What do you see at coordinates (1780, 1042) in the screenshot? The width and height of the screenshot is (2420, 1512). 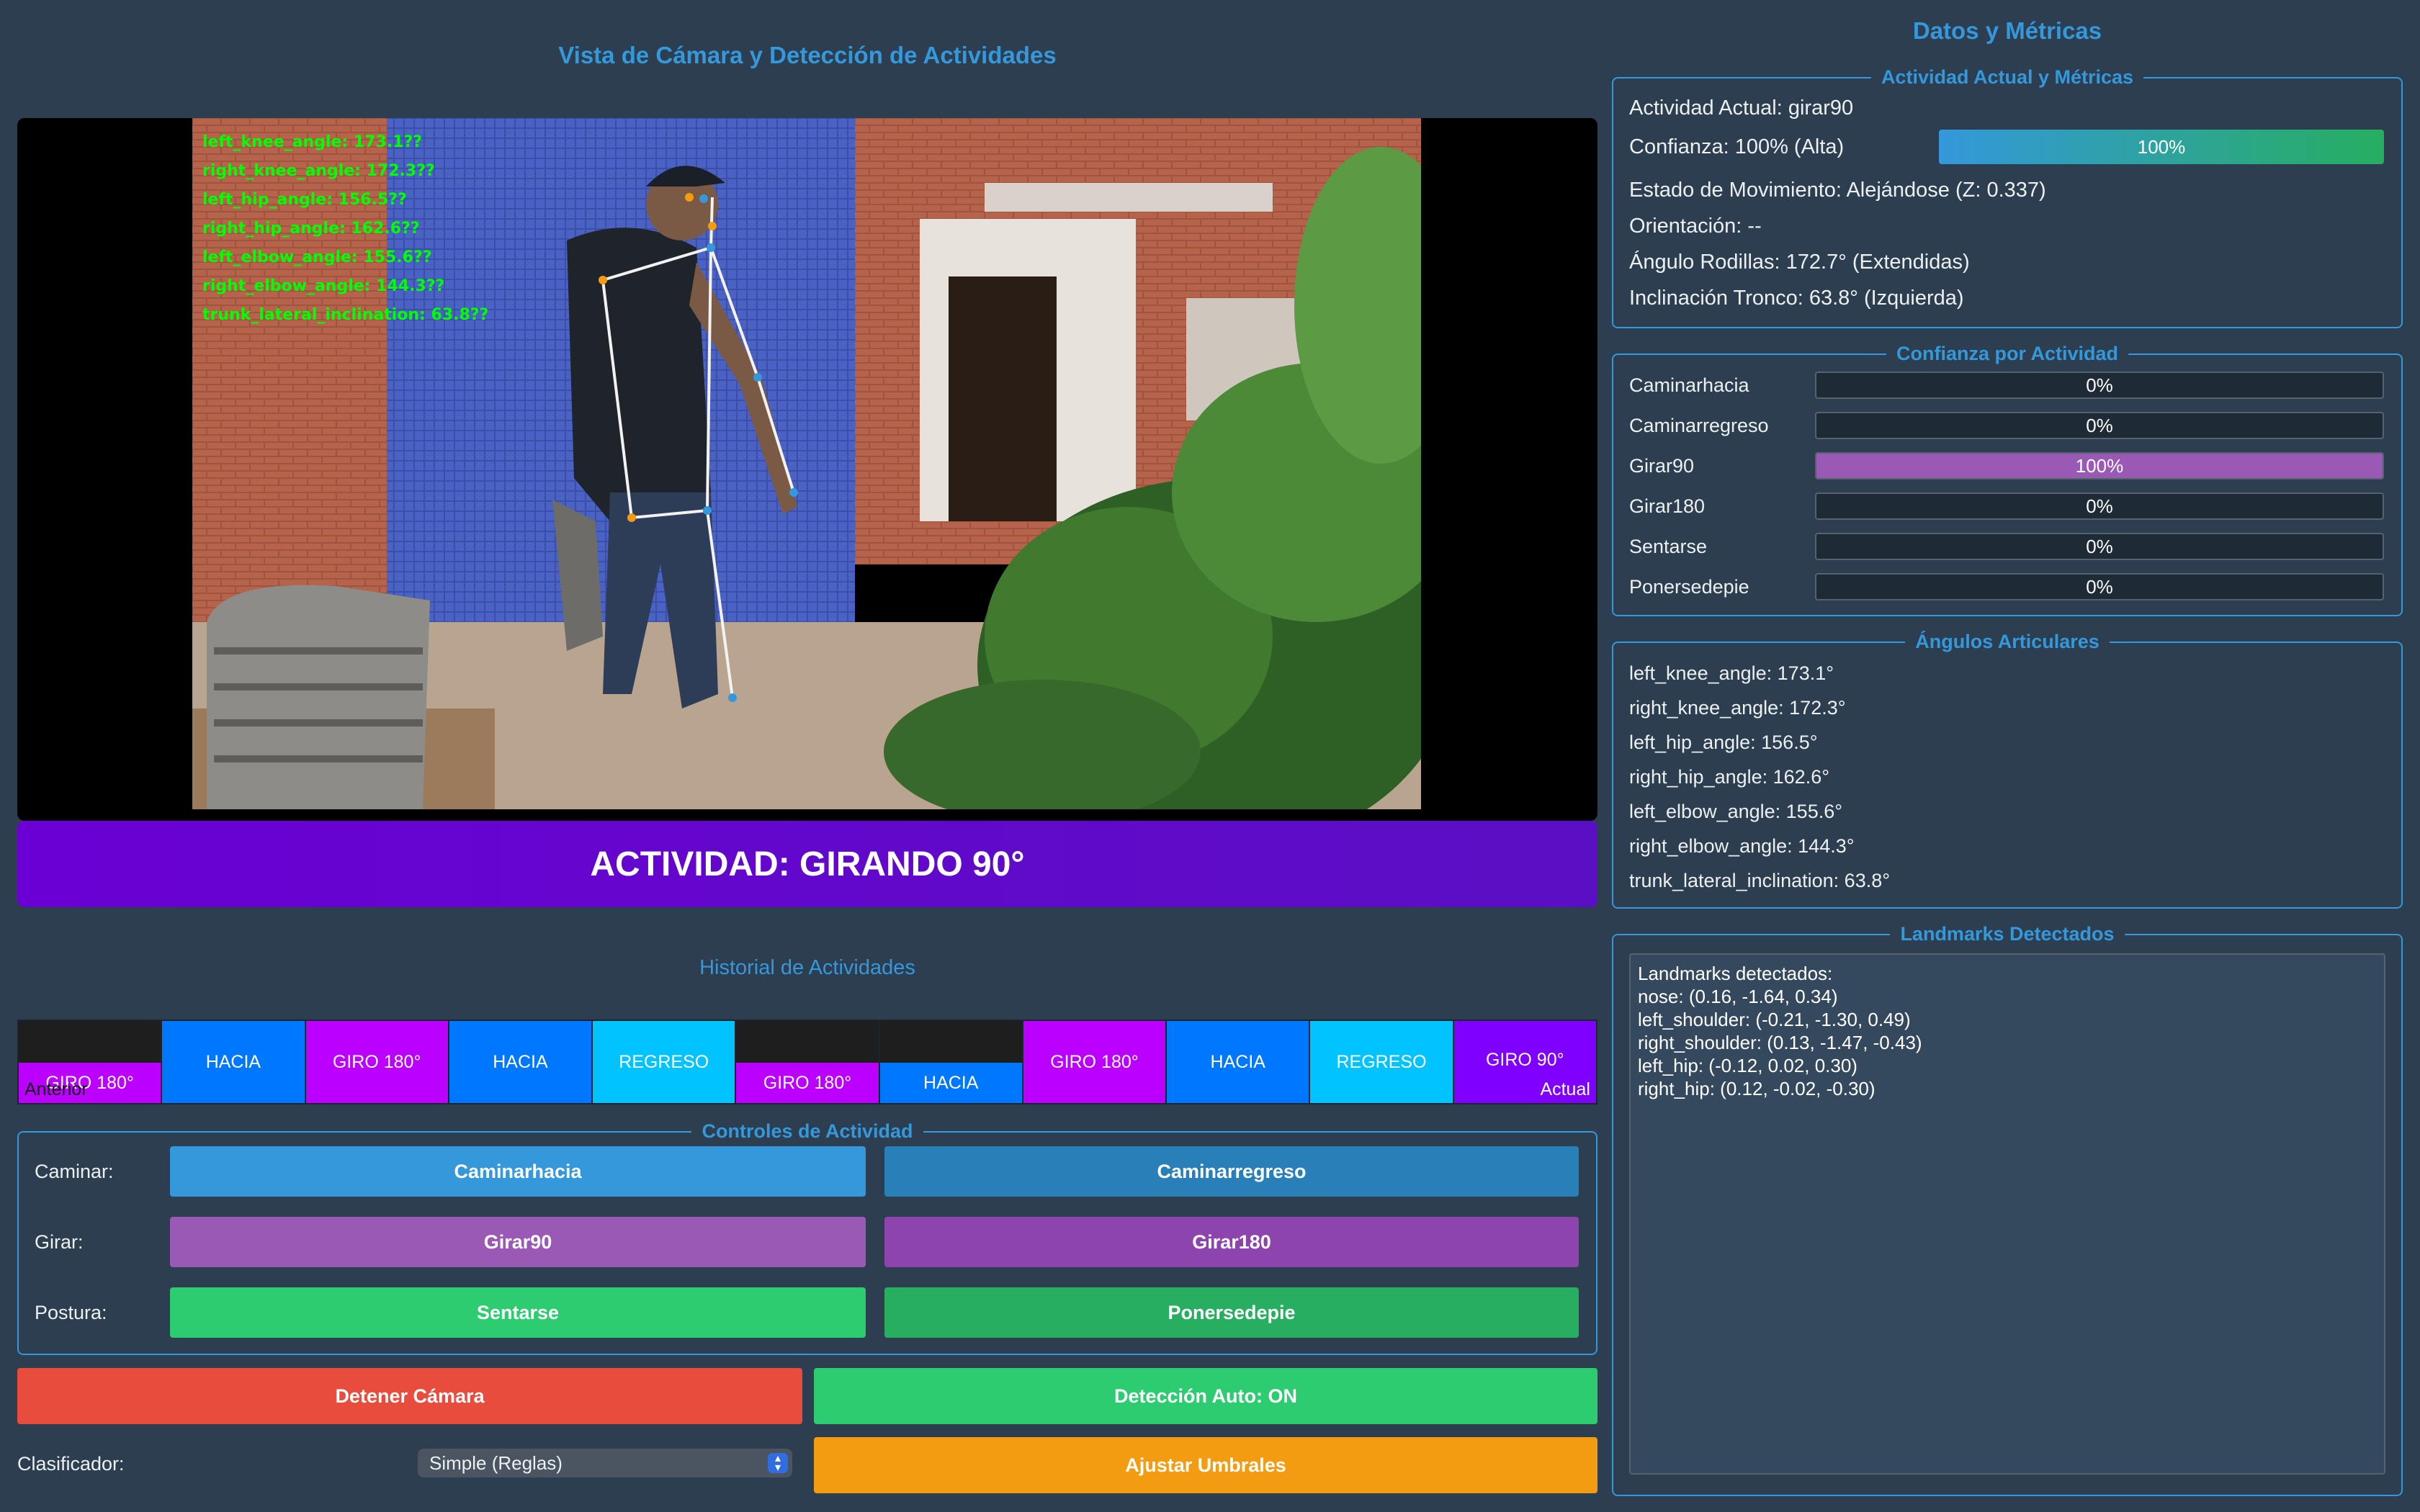 I see `landmark-line: right_shoulder: (0.13, -1.47, -0.43)` at bounding box center [1780, 1042].